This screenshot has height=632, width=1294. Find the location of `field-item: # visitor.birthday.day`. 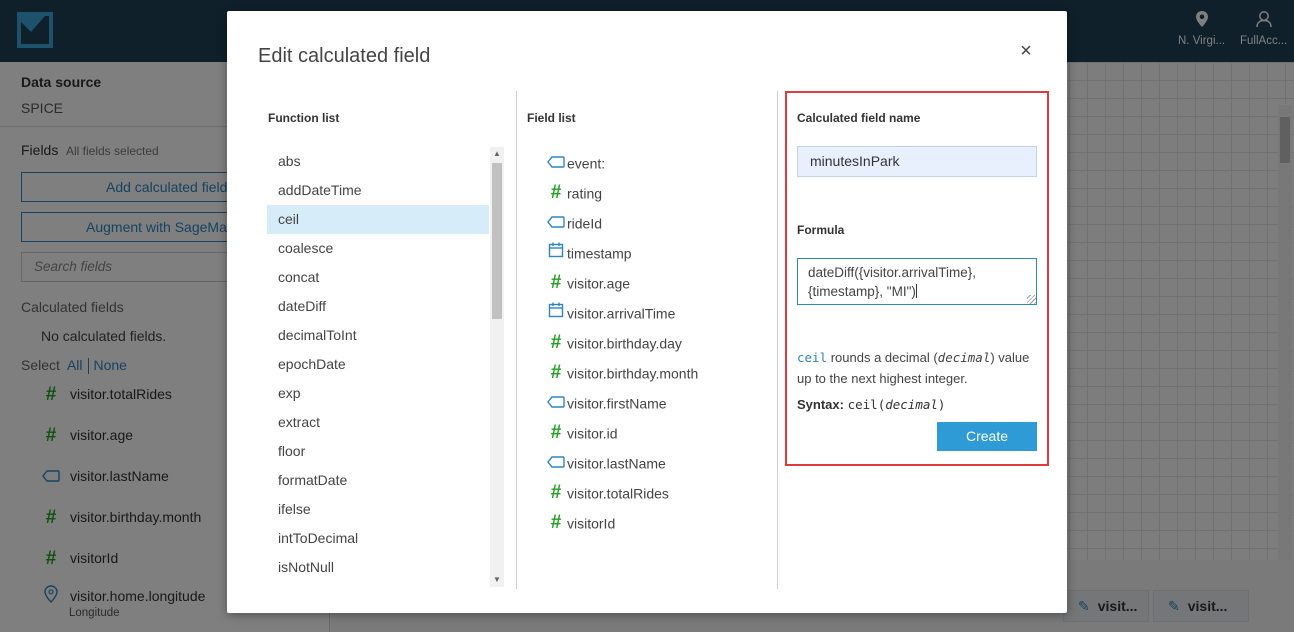

field-item: # visitor.birthday.day is located at coordinates (660, 342).